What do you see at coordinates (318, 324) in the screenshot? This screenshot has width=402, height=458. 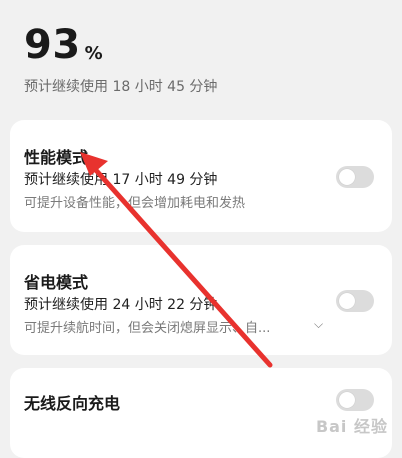 I see `chevron-down-icon: ⌵` at bounding box center [318, 324].